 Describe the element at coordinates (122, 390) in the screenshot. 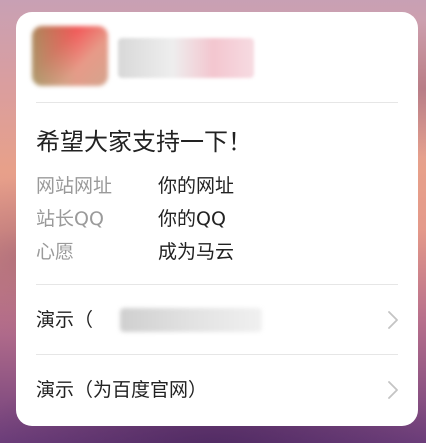

I see `baidu-demo-link-label: 演示（为百度官网）` at that location.